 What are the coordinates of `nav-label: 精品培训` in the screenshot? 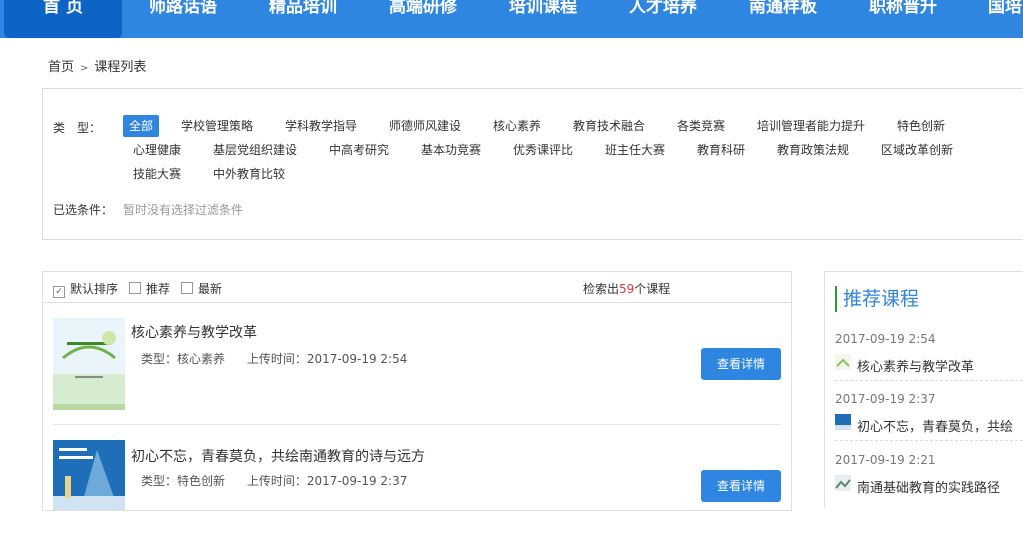 It's located at (303, 8).